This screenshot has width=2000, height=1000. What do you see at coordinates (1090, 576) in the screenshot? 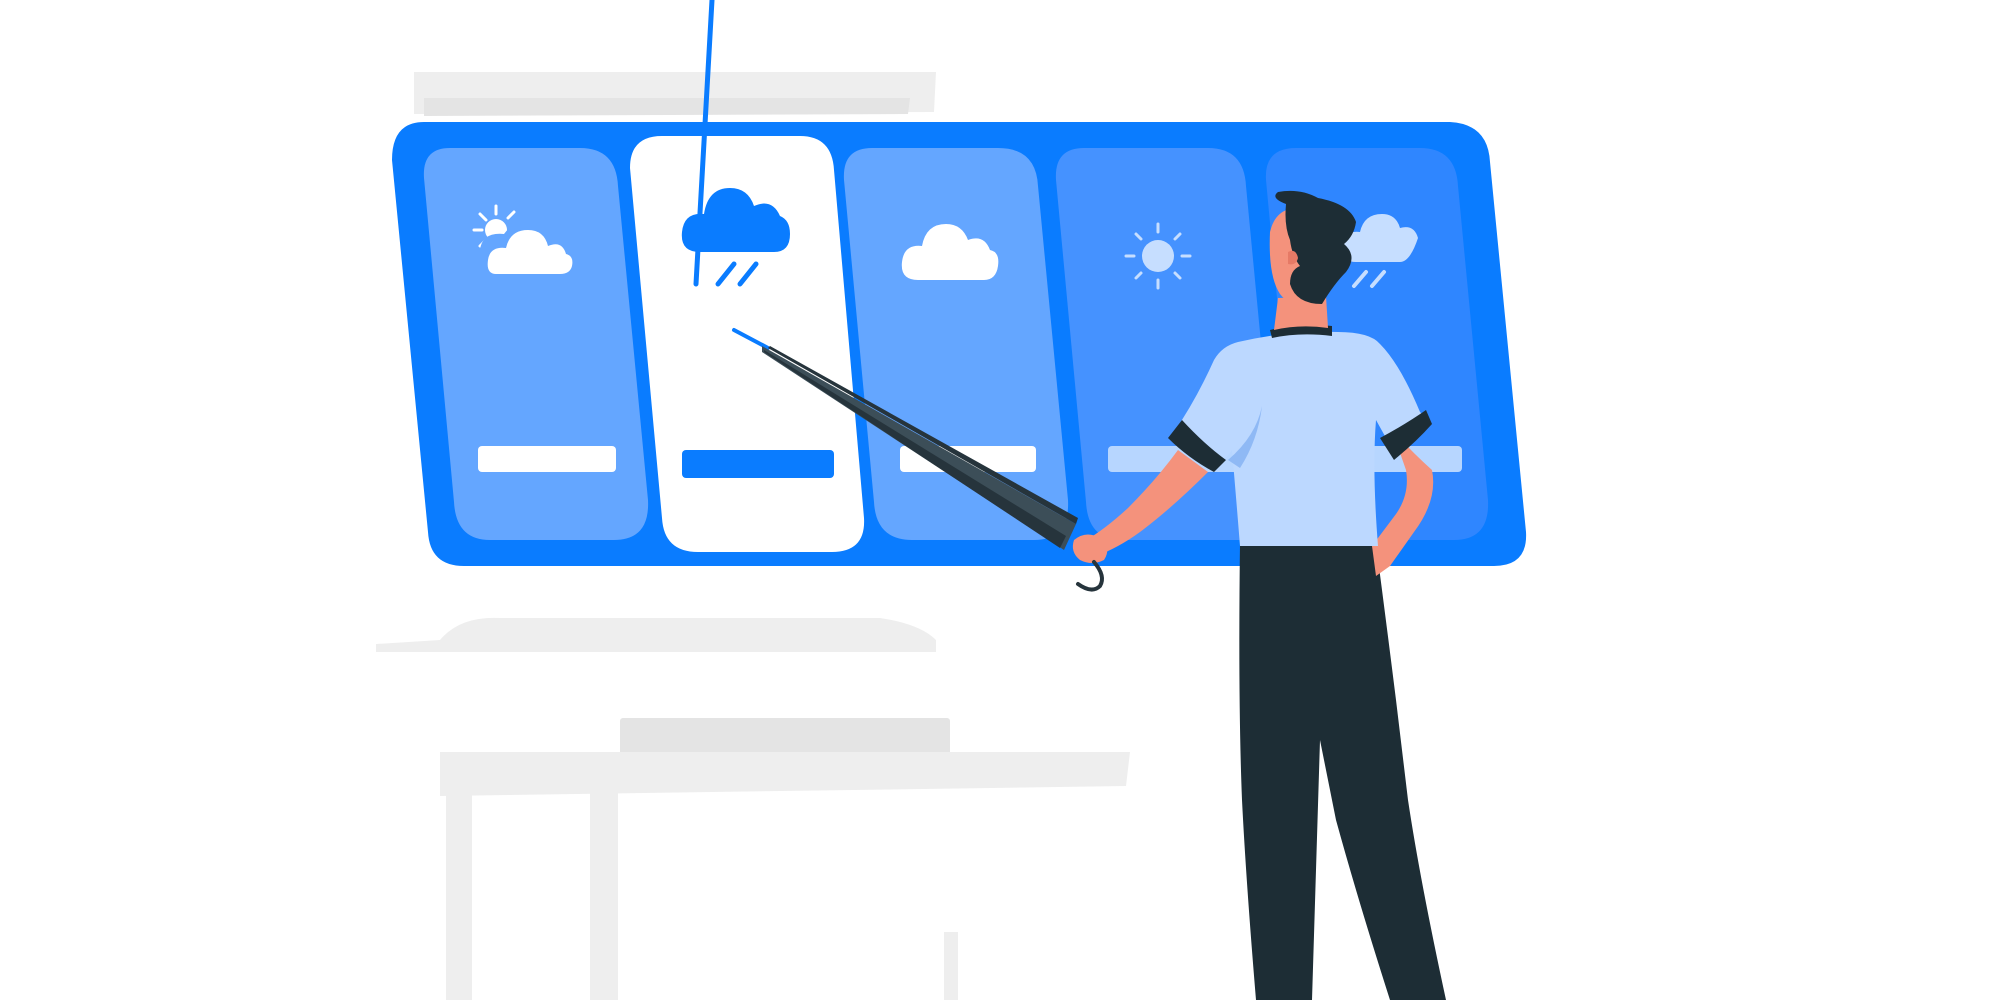
I see `umbrella-handle` at bounding box center [1090, 576].